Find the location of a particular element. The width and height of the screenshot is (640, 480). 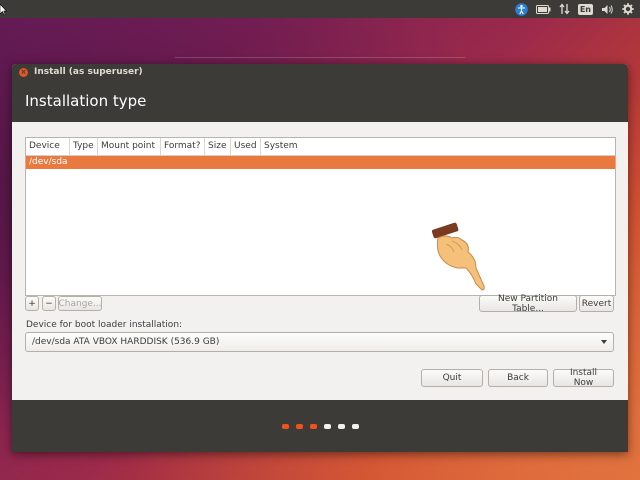

column-header-size: Size is located at coordinates (218, 146).